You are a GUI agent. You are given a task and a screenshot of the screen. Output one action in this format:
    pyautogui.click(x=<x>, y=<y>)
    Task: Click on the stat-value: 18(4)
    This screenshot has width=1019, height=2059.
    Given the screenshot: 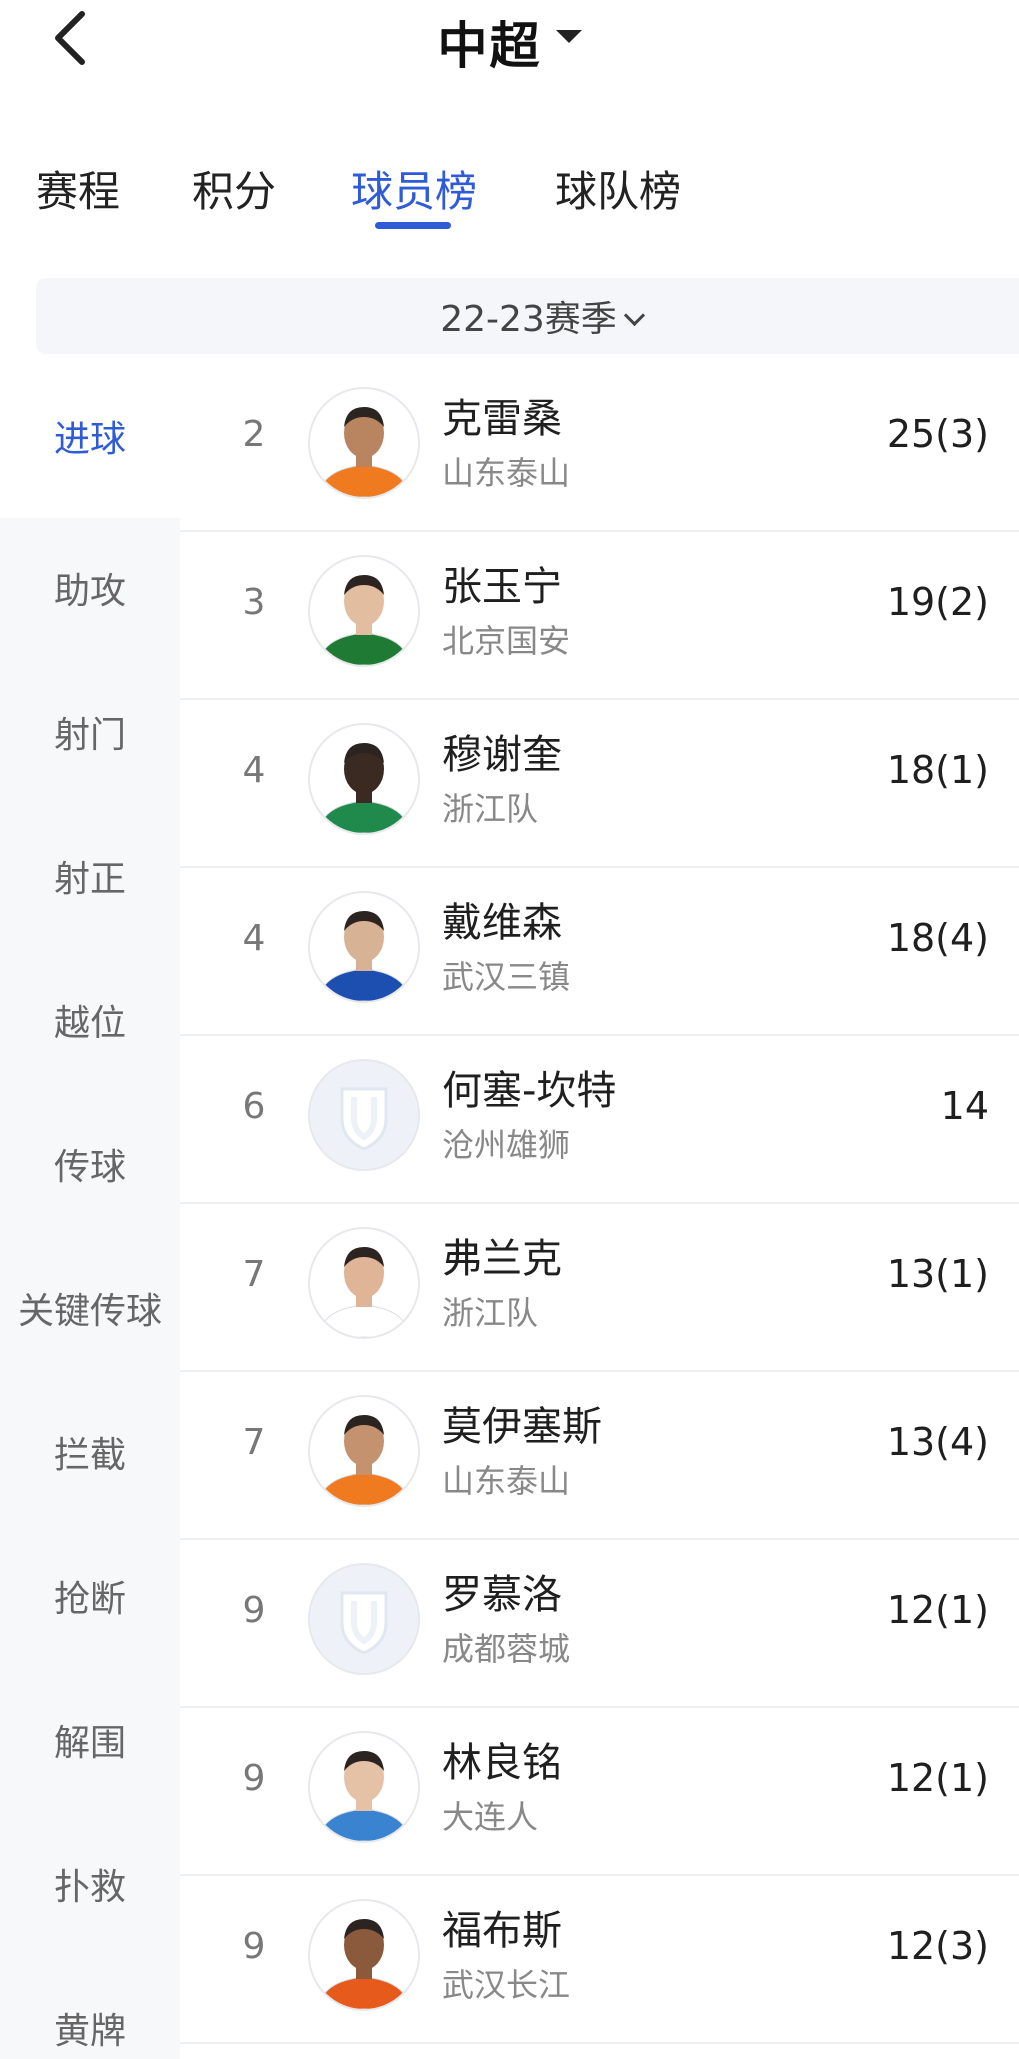 What is the action you would take?
    pyautogui.click(x=937, y=938)
    